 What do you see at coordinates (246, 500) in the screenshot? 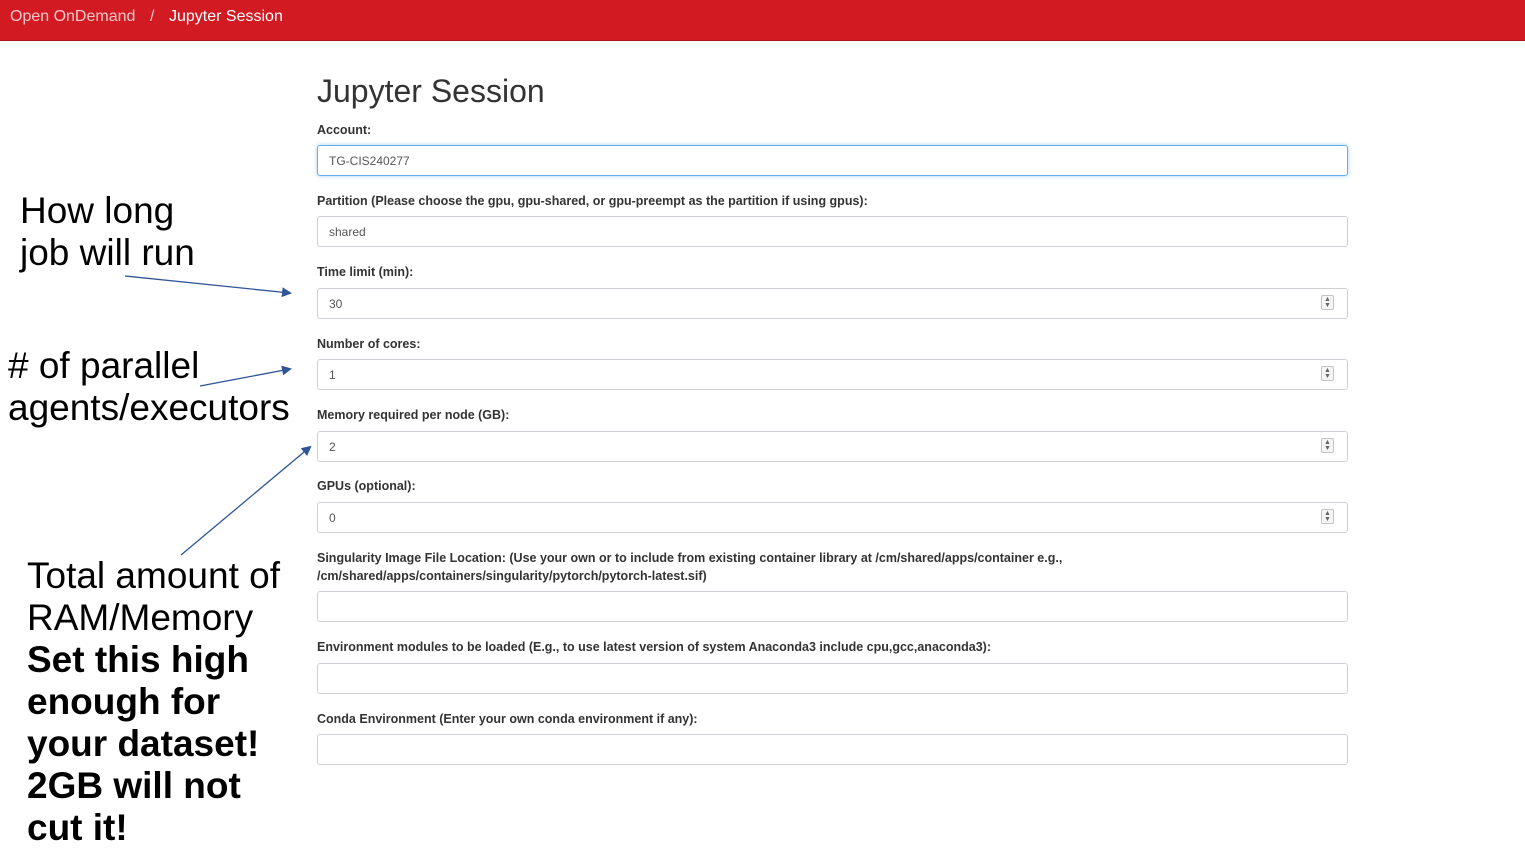
I see `memory-arrow-icon` at bounding box center [246, 500].